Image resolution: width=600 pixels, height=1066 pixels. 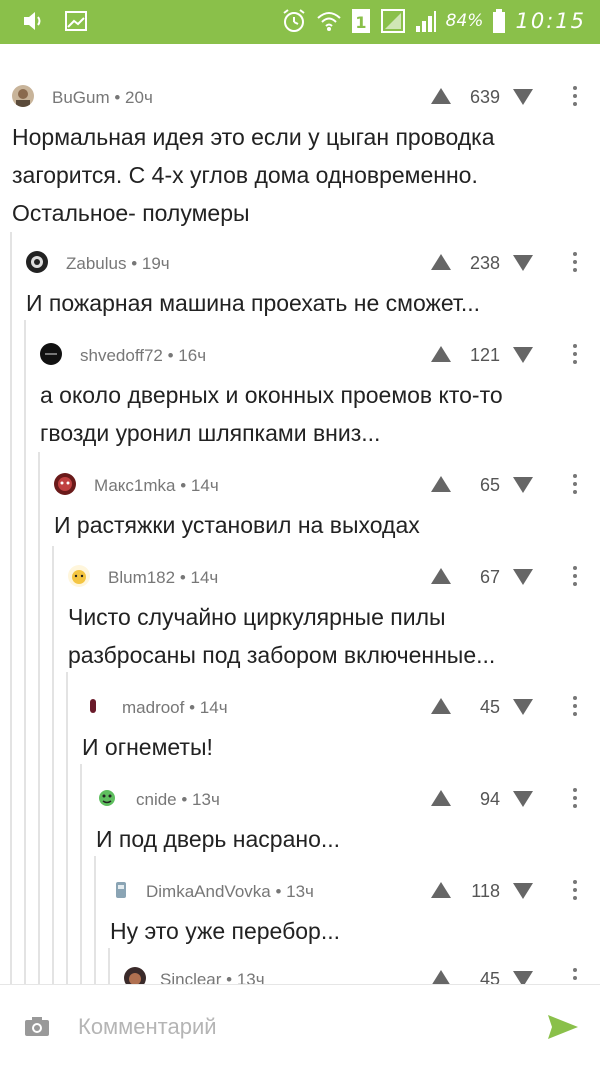 What do you see at coordinates (321, 747) in the screenshot?
I see `comment-text: И огнеметы!` at bounding box center [321, 747].